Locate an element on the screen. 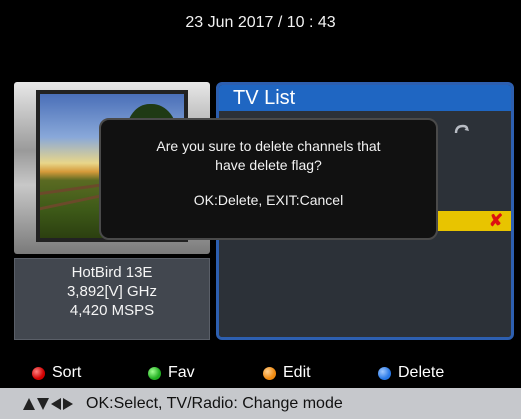  footer-hint-bar: OK:Select, TV/Radio: Change mode is located at coordinates (260, 403).